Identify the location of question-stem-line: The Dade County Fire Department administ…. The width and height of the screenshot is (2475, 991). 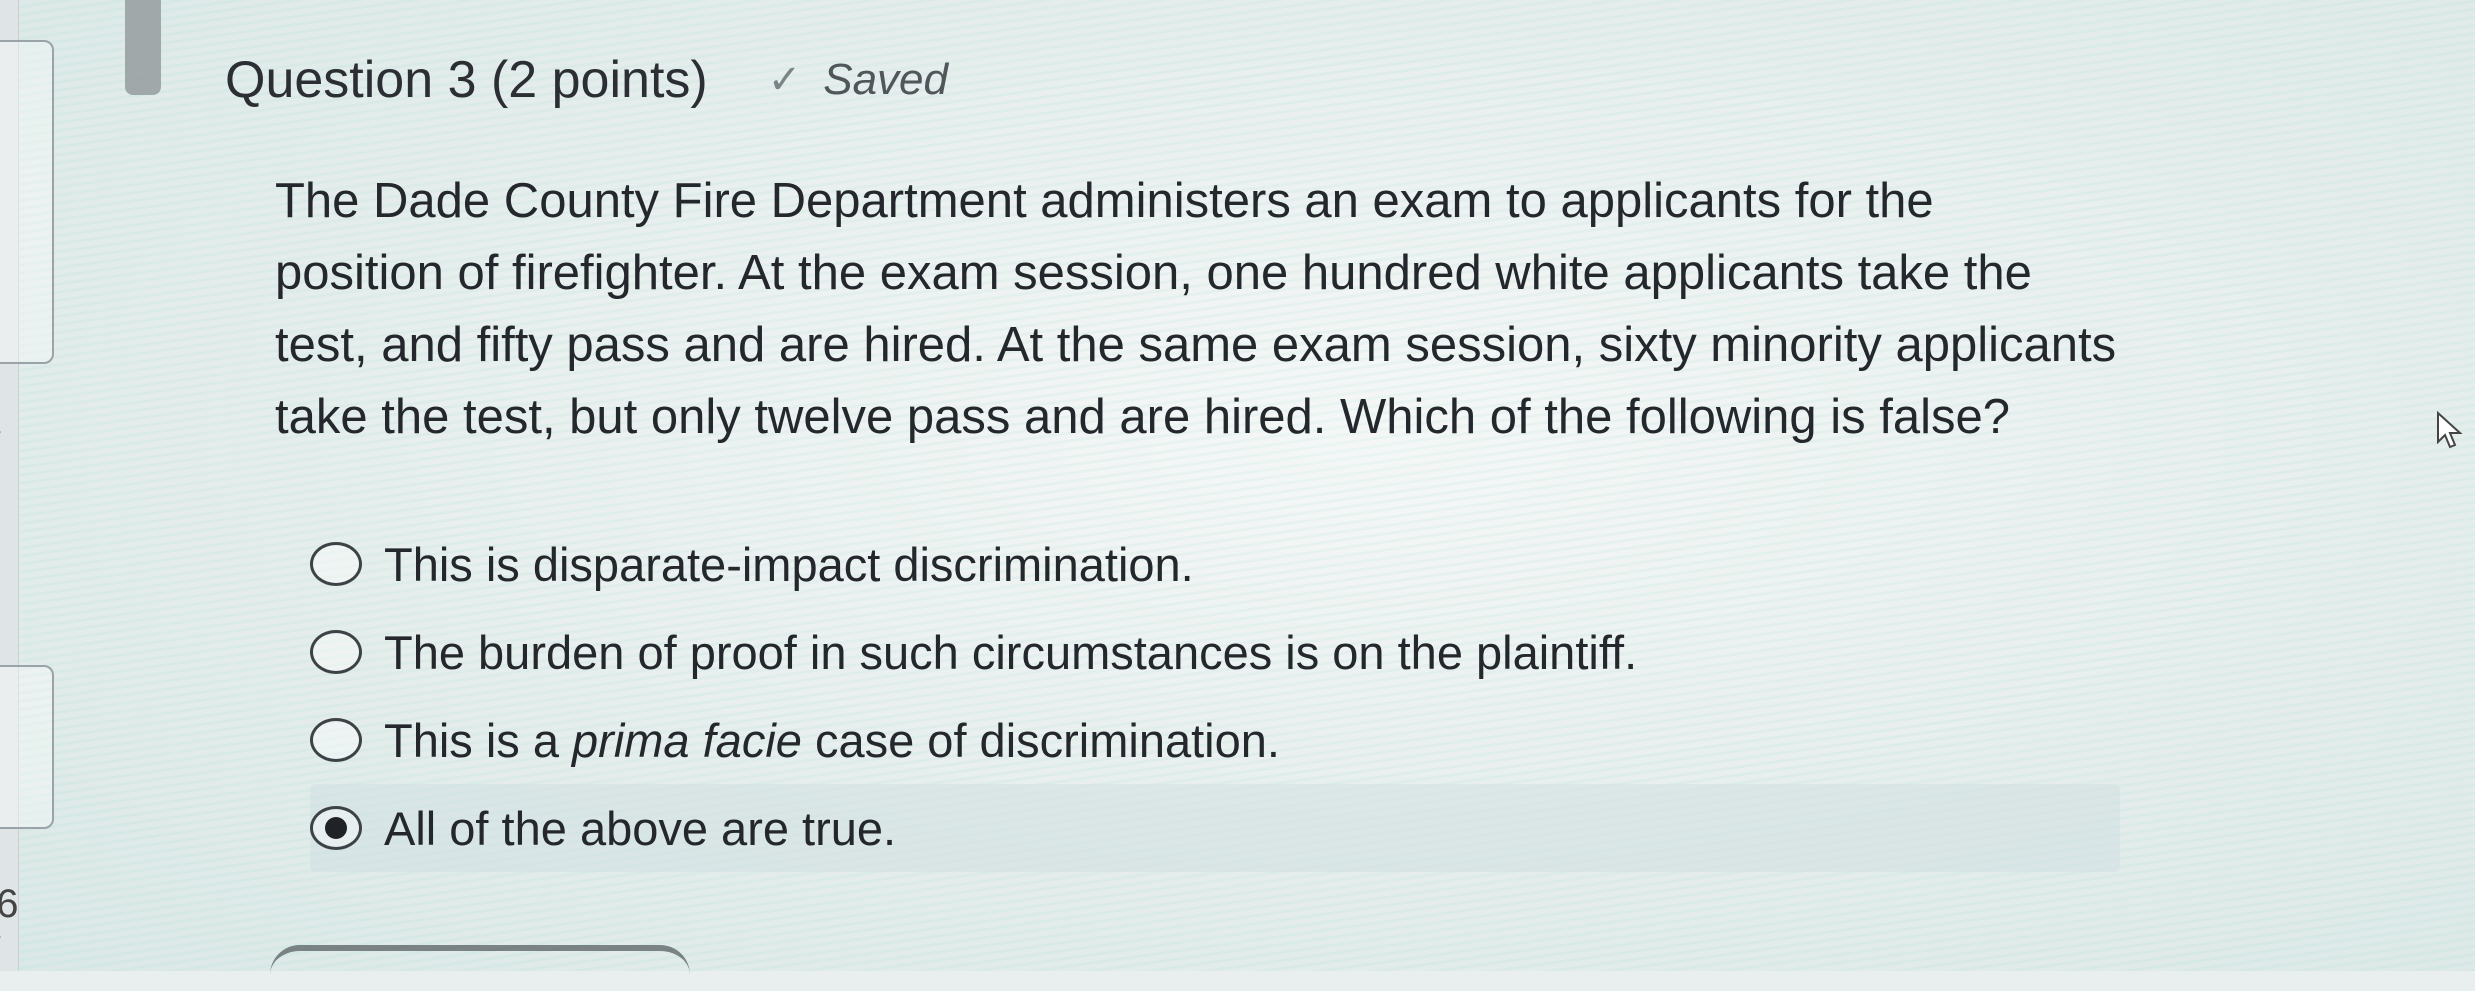
(1104, 201).